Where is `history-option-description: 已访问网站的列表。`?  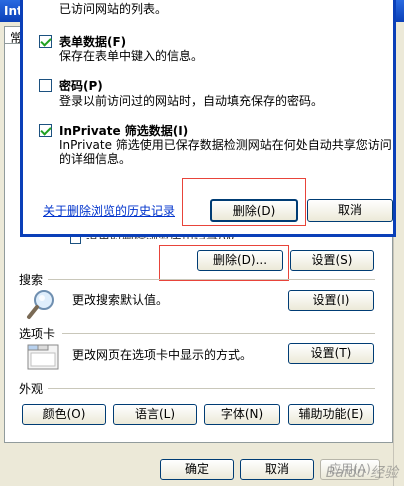
history-option-description: 已访问网站的列表。 is located at coordinates (113, 9).